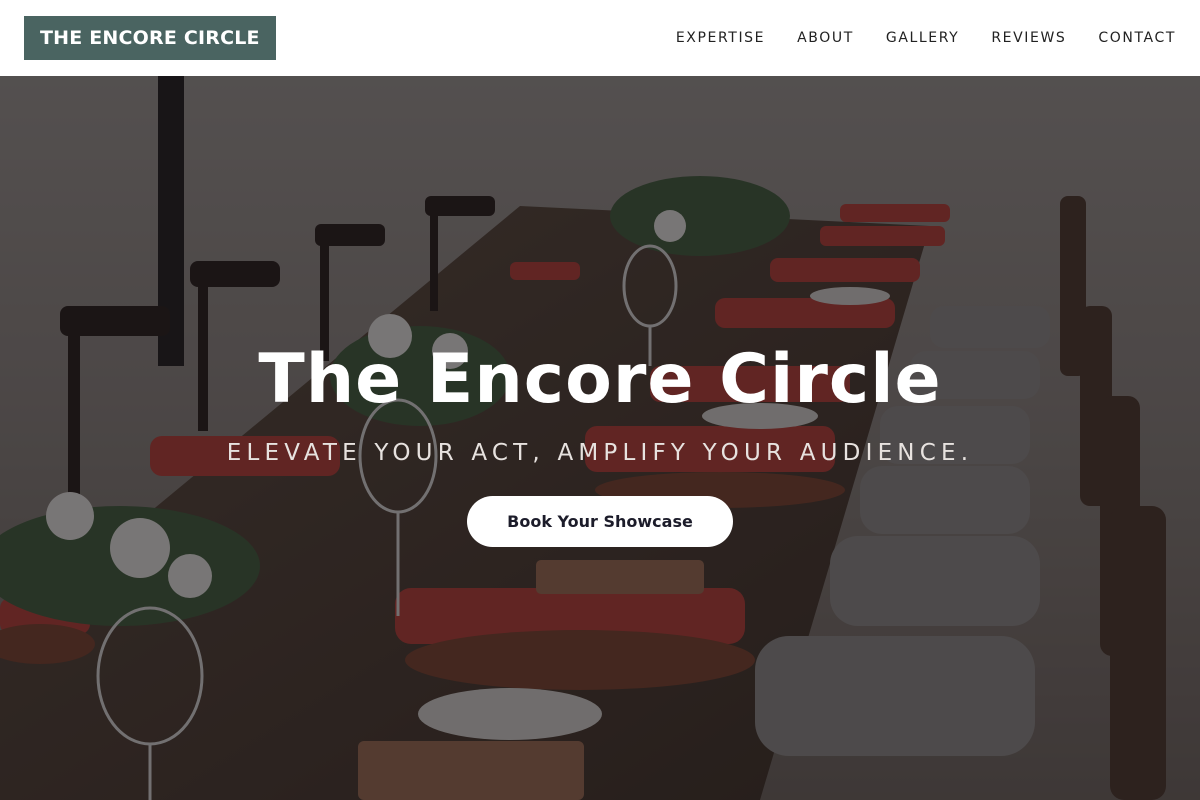  What do you see at coordinates (150, 38) in the screenshot?
I see `site-logo: THE ENCORE CIRCLE` at bounding box center [150, 38].